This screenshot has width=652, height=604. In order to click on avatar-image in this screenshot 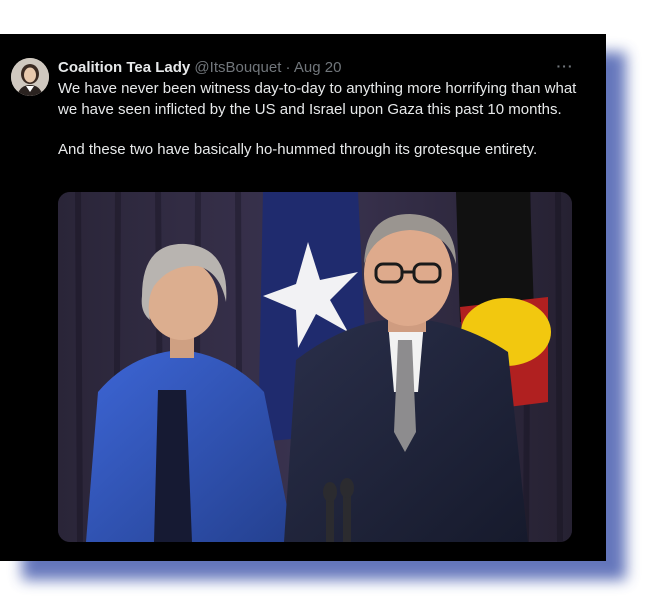, I will do `click(30, 77)`.